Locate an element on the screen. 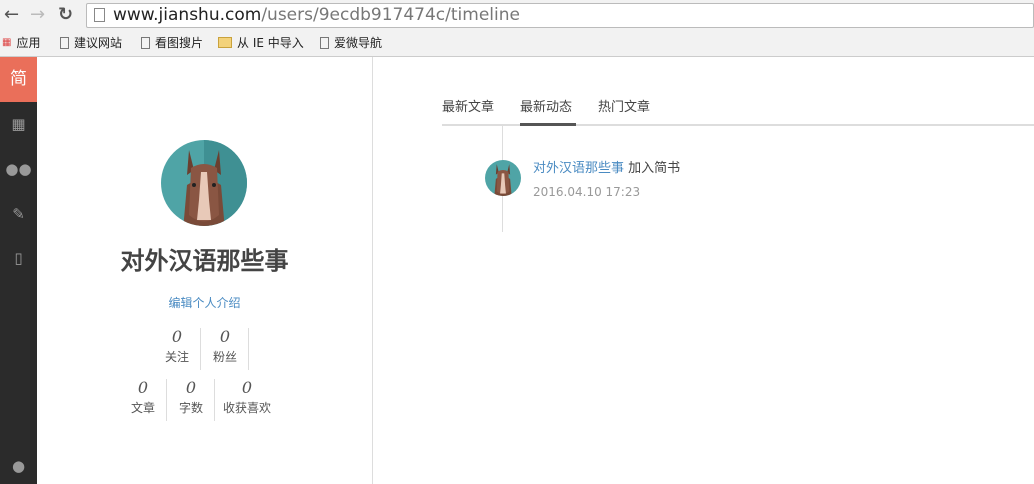 The width and height of the screenshot is (1034, 484). stat-following: 0 关注 is located at coordinates (177, 346).